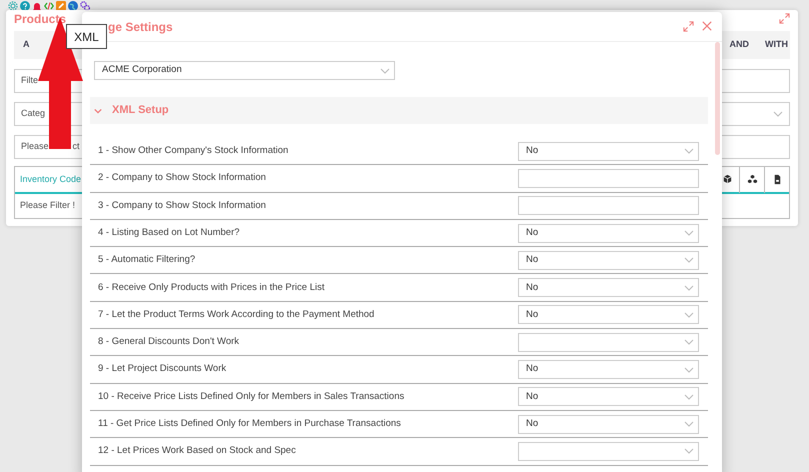 This screenshot has height=472, width=809. What do you see at coordinates (147, 260) in the screenshot?
I see `setting-label: 5 - Automatic Filtering?` at bounding box center [147, 260].